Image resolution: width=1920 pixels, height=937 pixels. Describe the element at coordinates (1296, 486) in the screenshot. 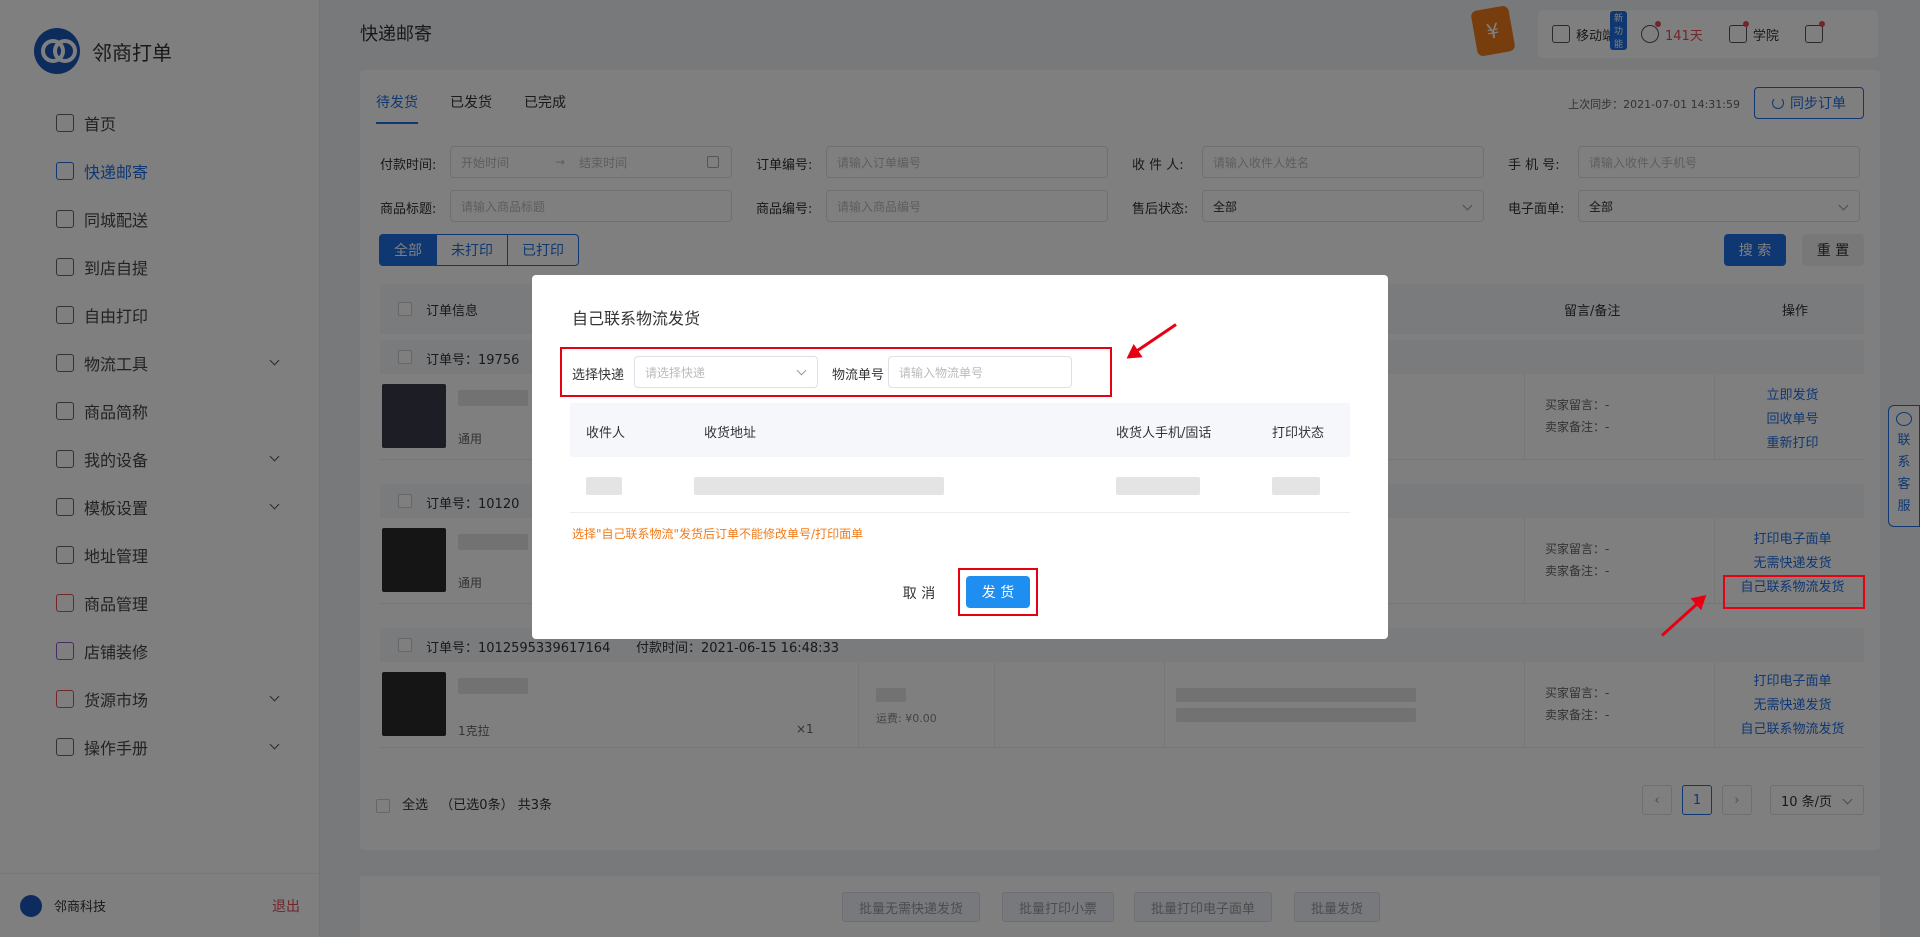

I see `print-status-blurred` at that location.